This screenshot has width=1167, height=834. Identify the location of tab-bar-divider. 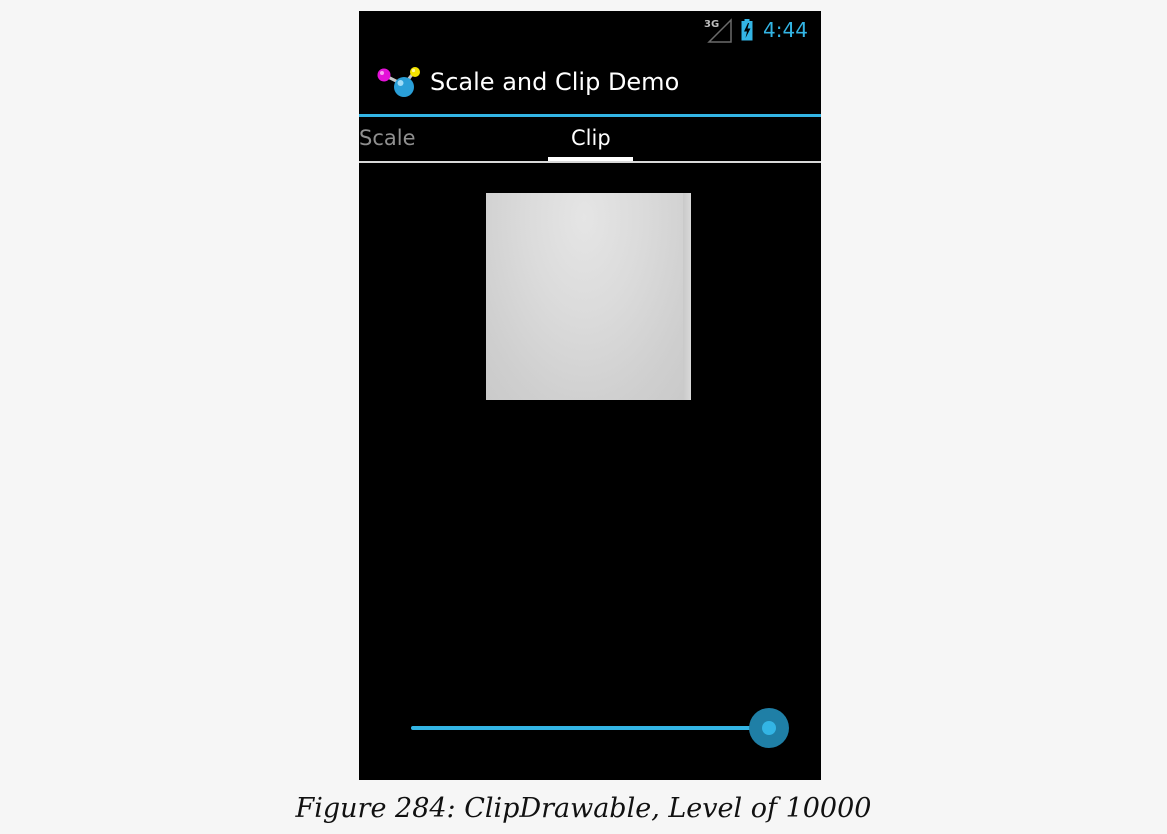
(590, 162).